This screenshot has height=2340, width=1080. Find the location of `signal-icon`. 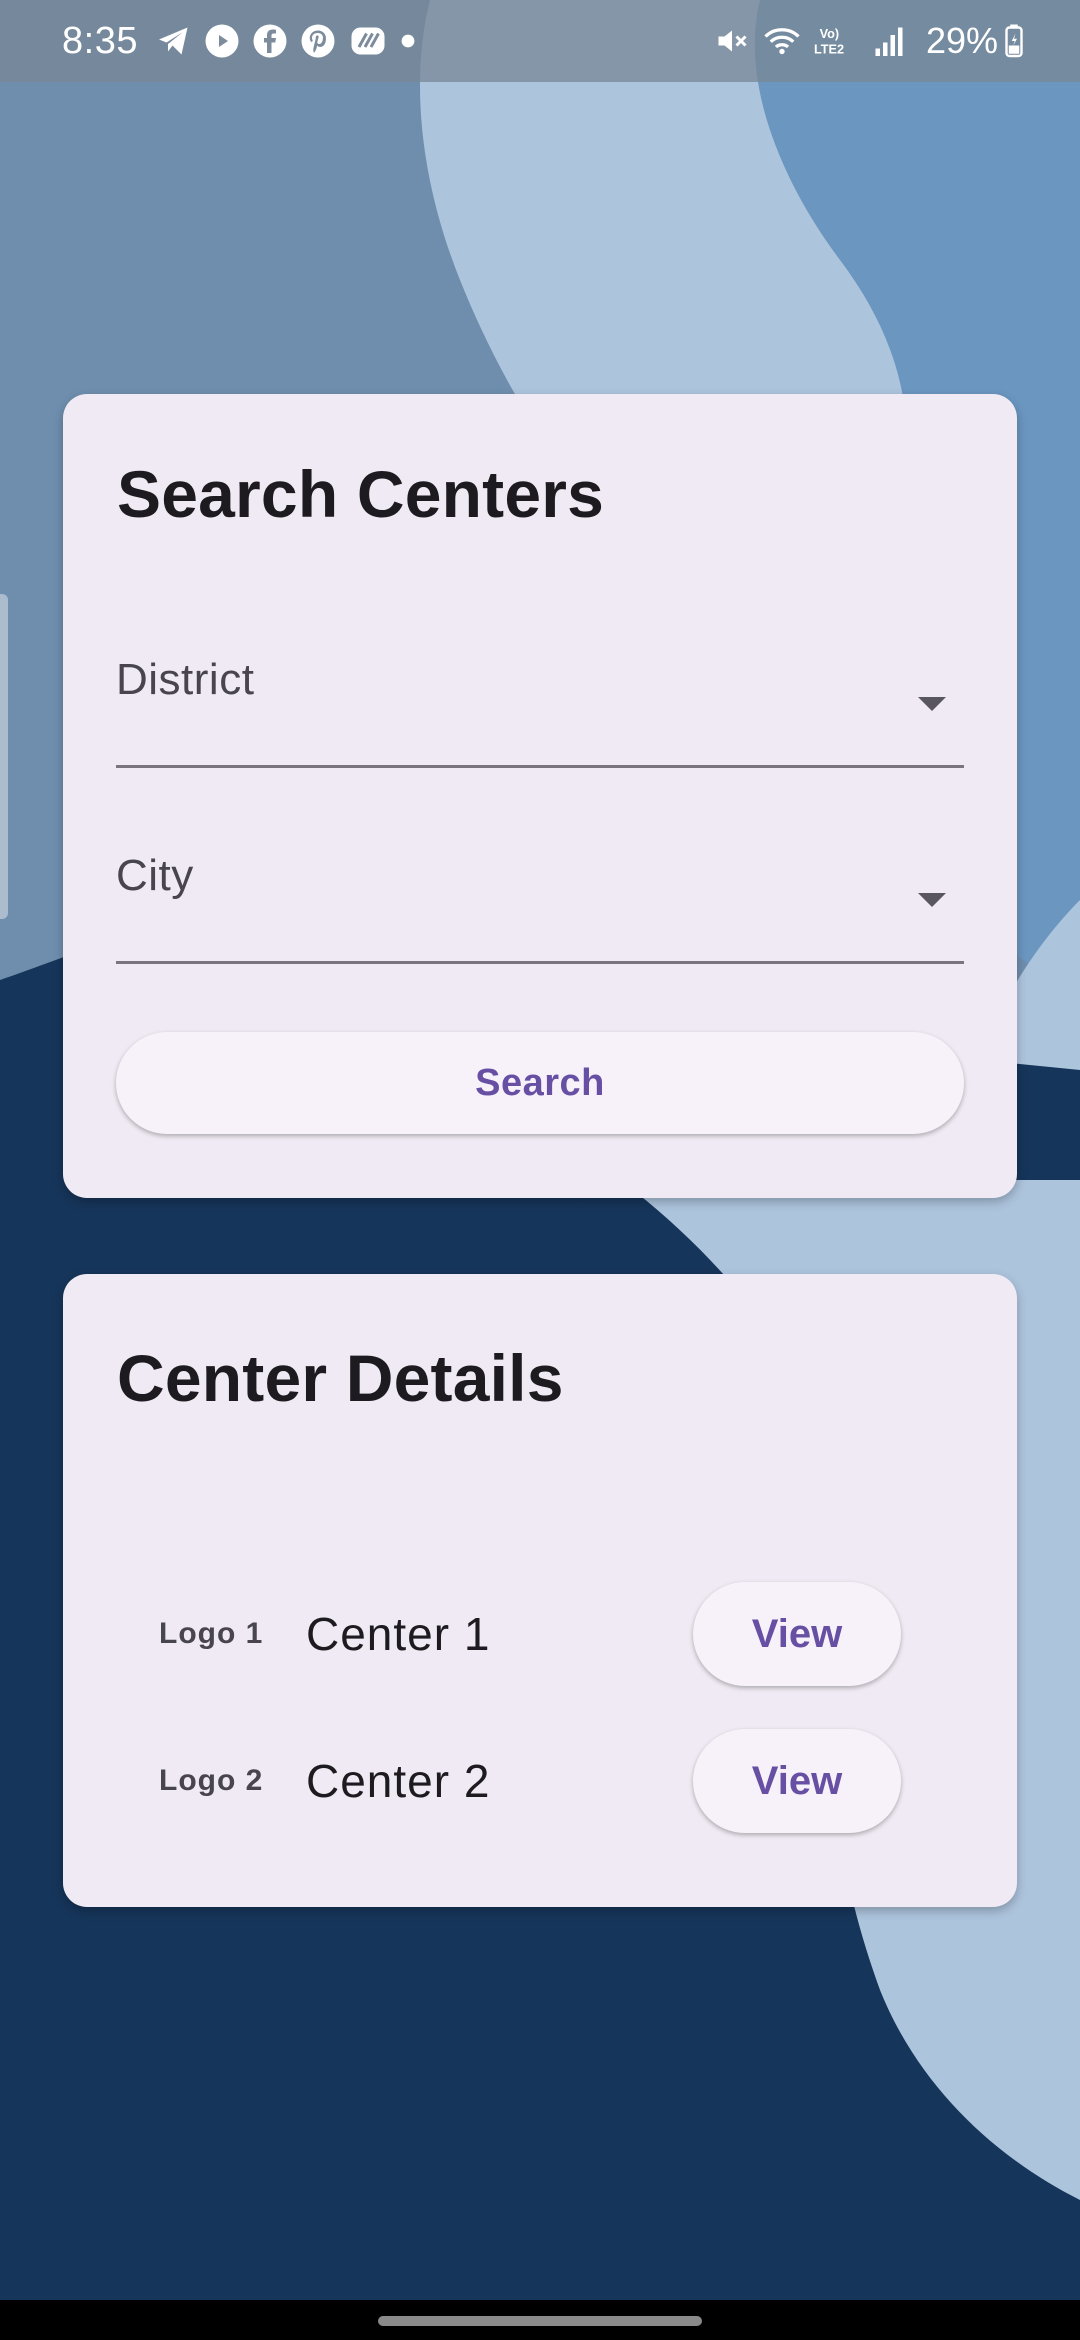

signal-icon is located at coordinates (889, 41).